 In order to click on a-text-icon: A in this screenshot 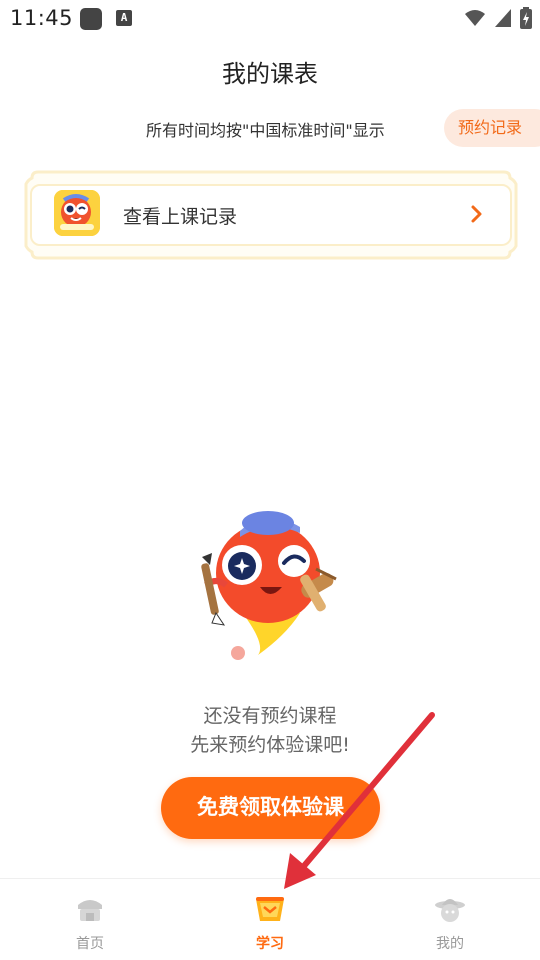, I will do `click(124, 18)`.